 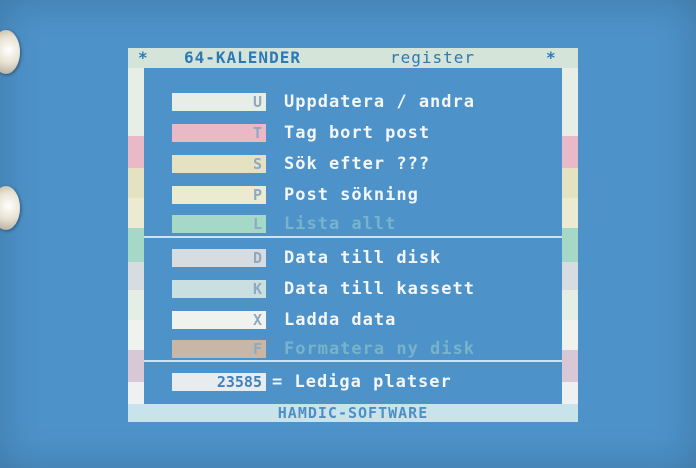 I want to click on key-badge-t: T, so click(x=219, y=133).